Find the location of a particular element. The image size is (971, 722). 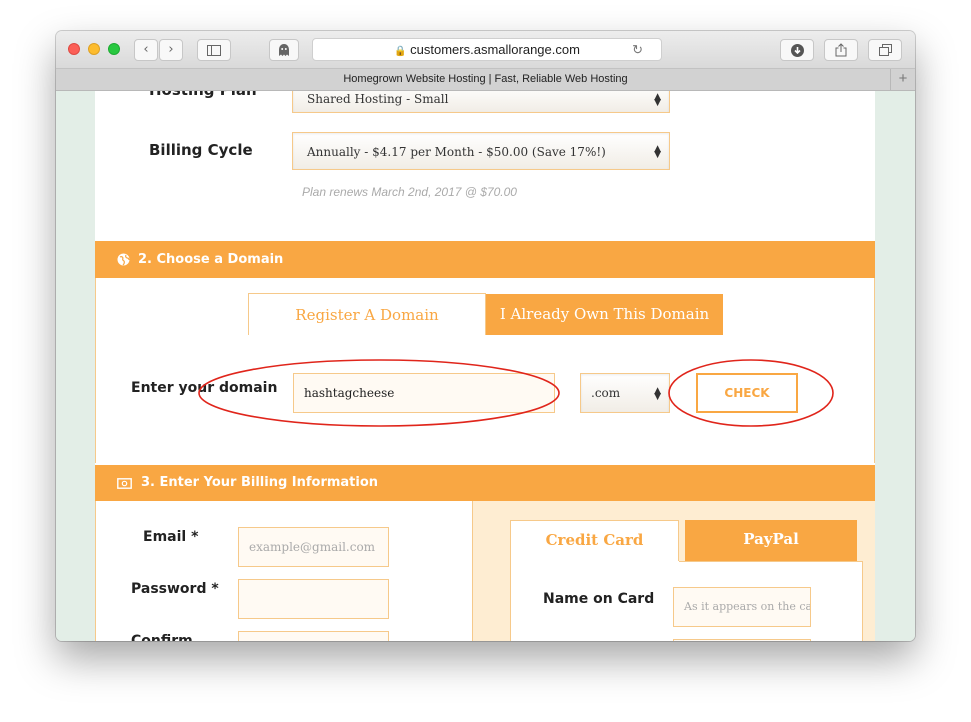

reload-icon: ↻ is located at coordinates (637, 49).